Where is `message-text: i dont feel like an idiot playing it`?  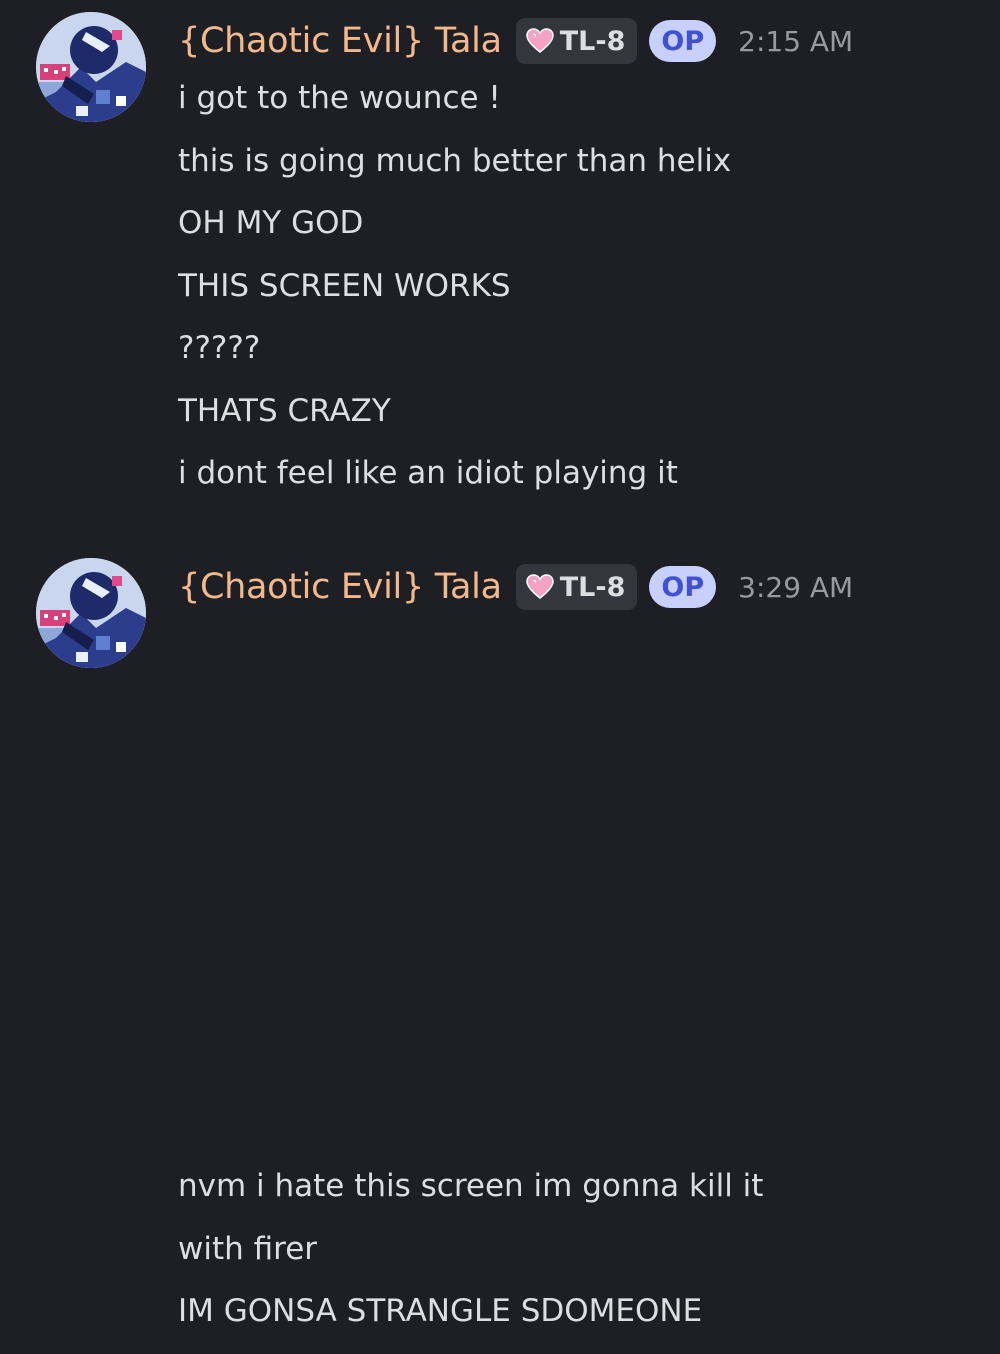 message-text: i dont feel like an idiot playing it is located at coordinates (454, 473).